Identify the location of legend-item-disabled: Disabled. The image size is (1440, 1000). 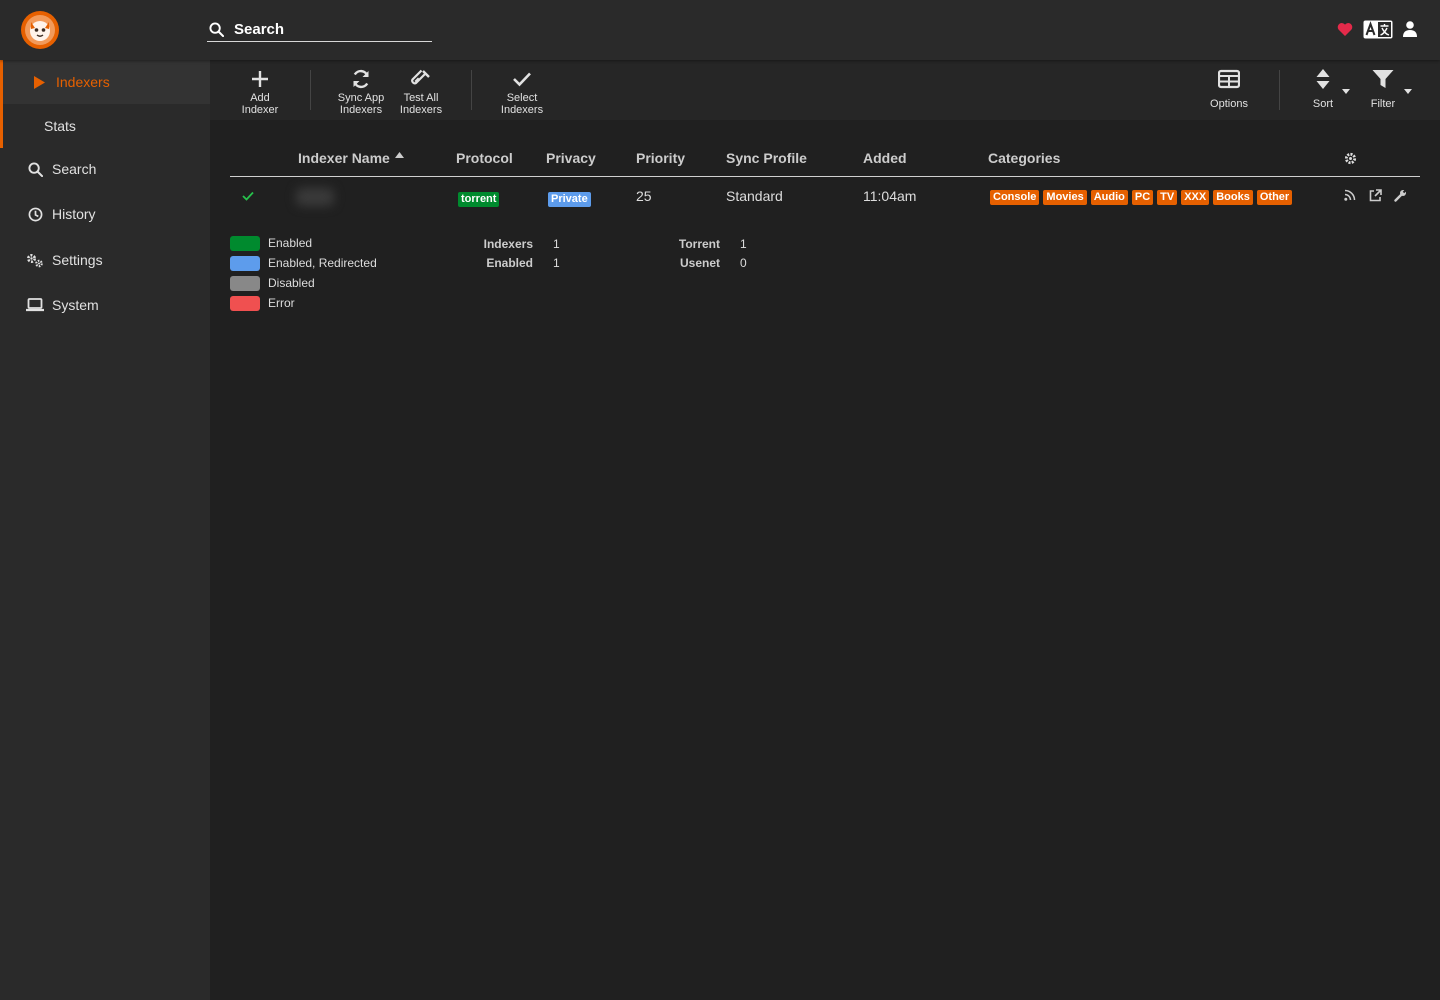
(272, 283).